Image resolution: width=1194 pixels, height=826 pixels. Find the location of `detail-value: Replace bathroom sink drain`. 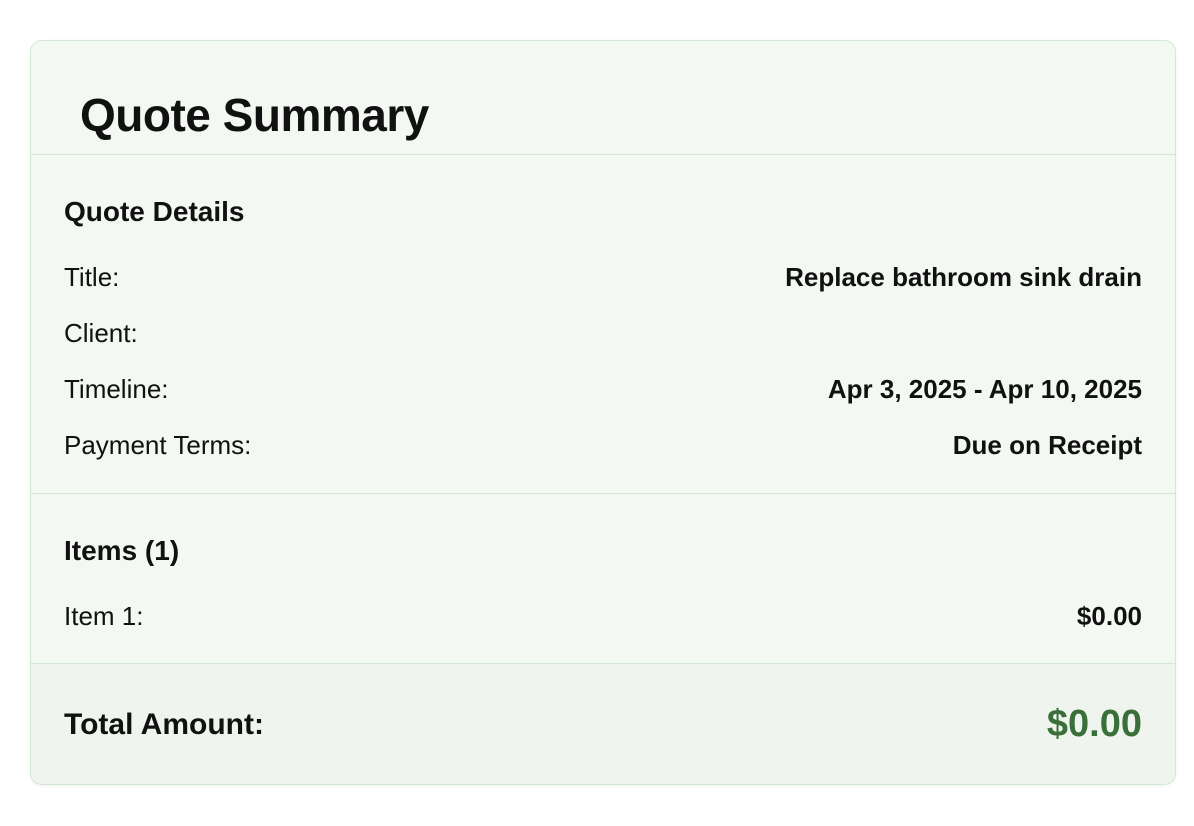

detail-value: Replace bathroom sink drain is located at coordinates (963, 276).